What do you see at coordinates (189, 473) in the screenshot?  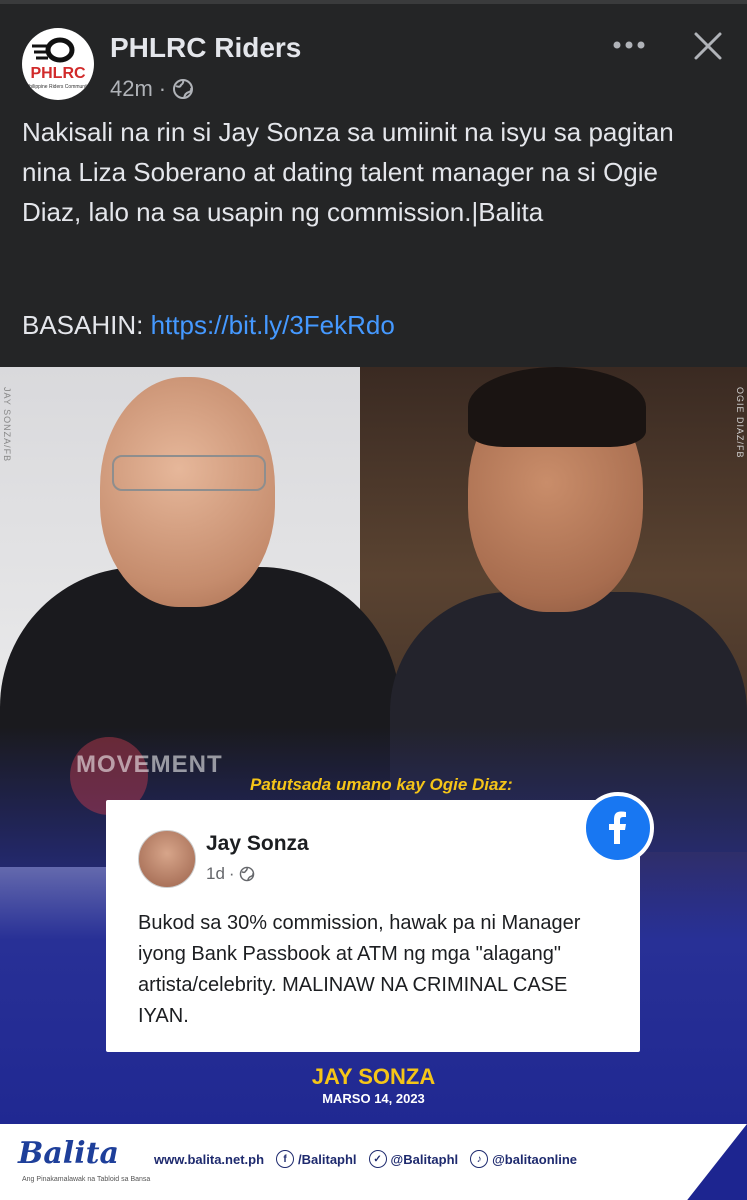 I see `eyeglasses` at bounding box center [189, 473].